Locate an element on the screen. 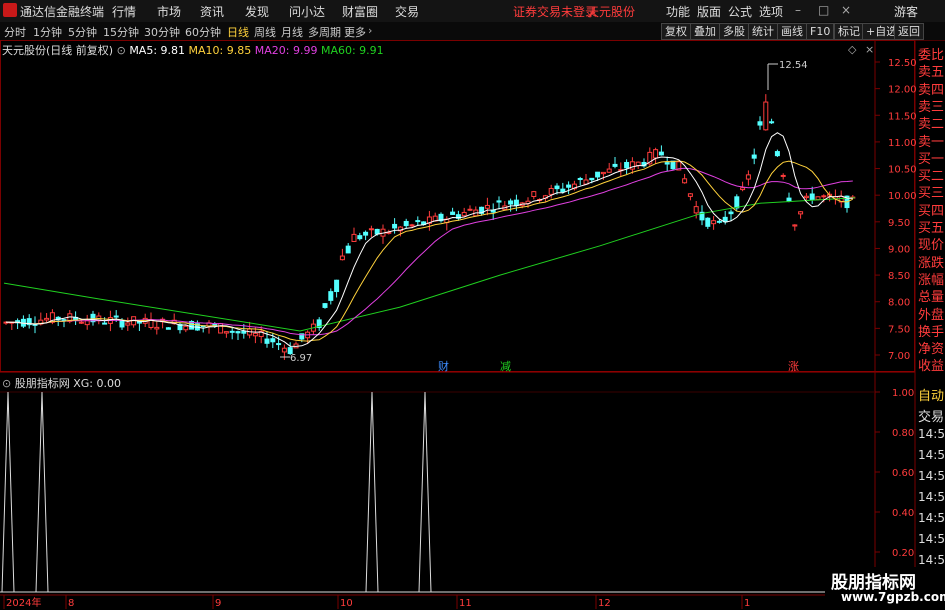 Image resolution: width=945 pixels, height=610 pixels. indicator-tick-label: 0.20 is located at coordinates (903, 553).